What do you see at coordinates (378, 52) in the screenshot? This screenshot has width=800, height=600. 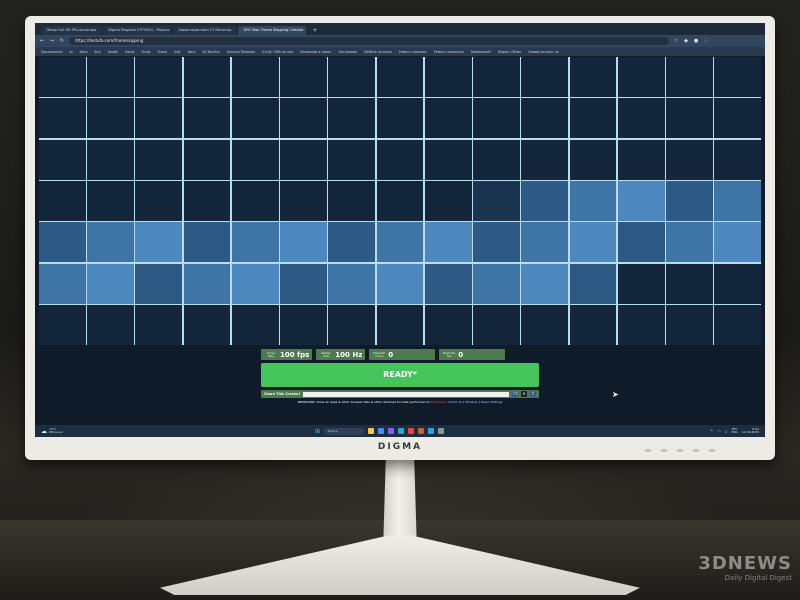 I see `bookmark-item: Мебель на заказ` at bounding box center [378, 52].